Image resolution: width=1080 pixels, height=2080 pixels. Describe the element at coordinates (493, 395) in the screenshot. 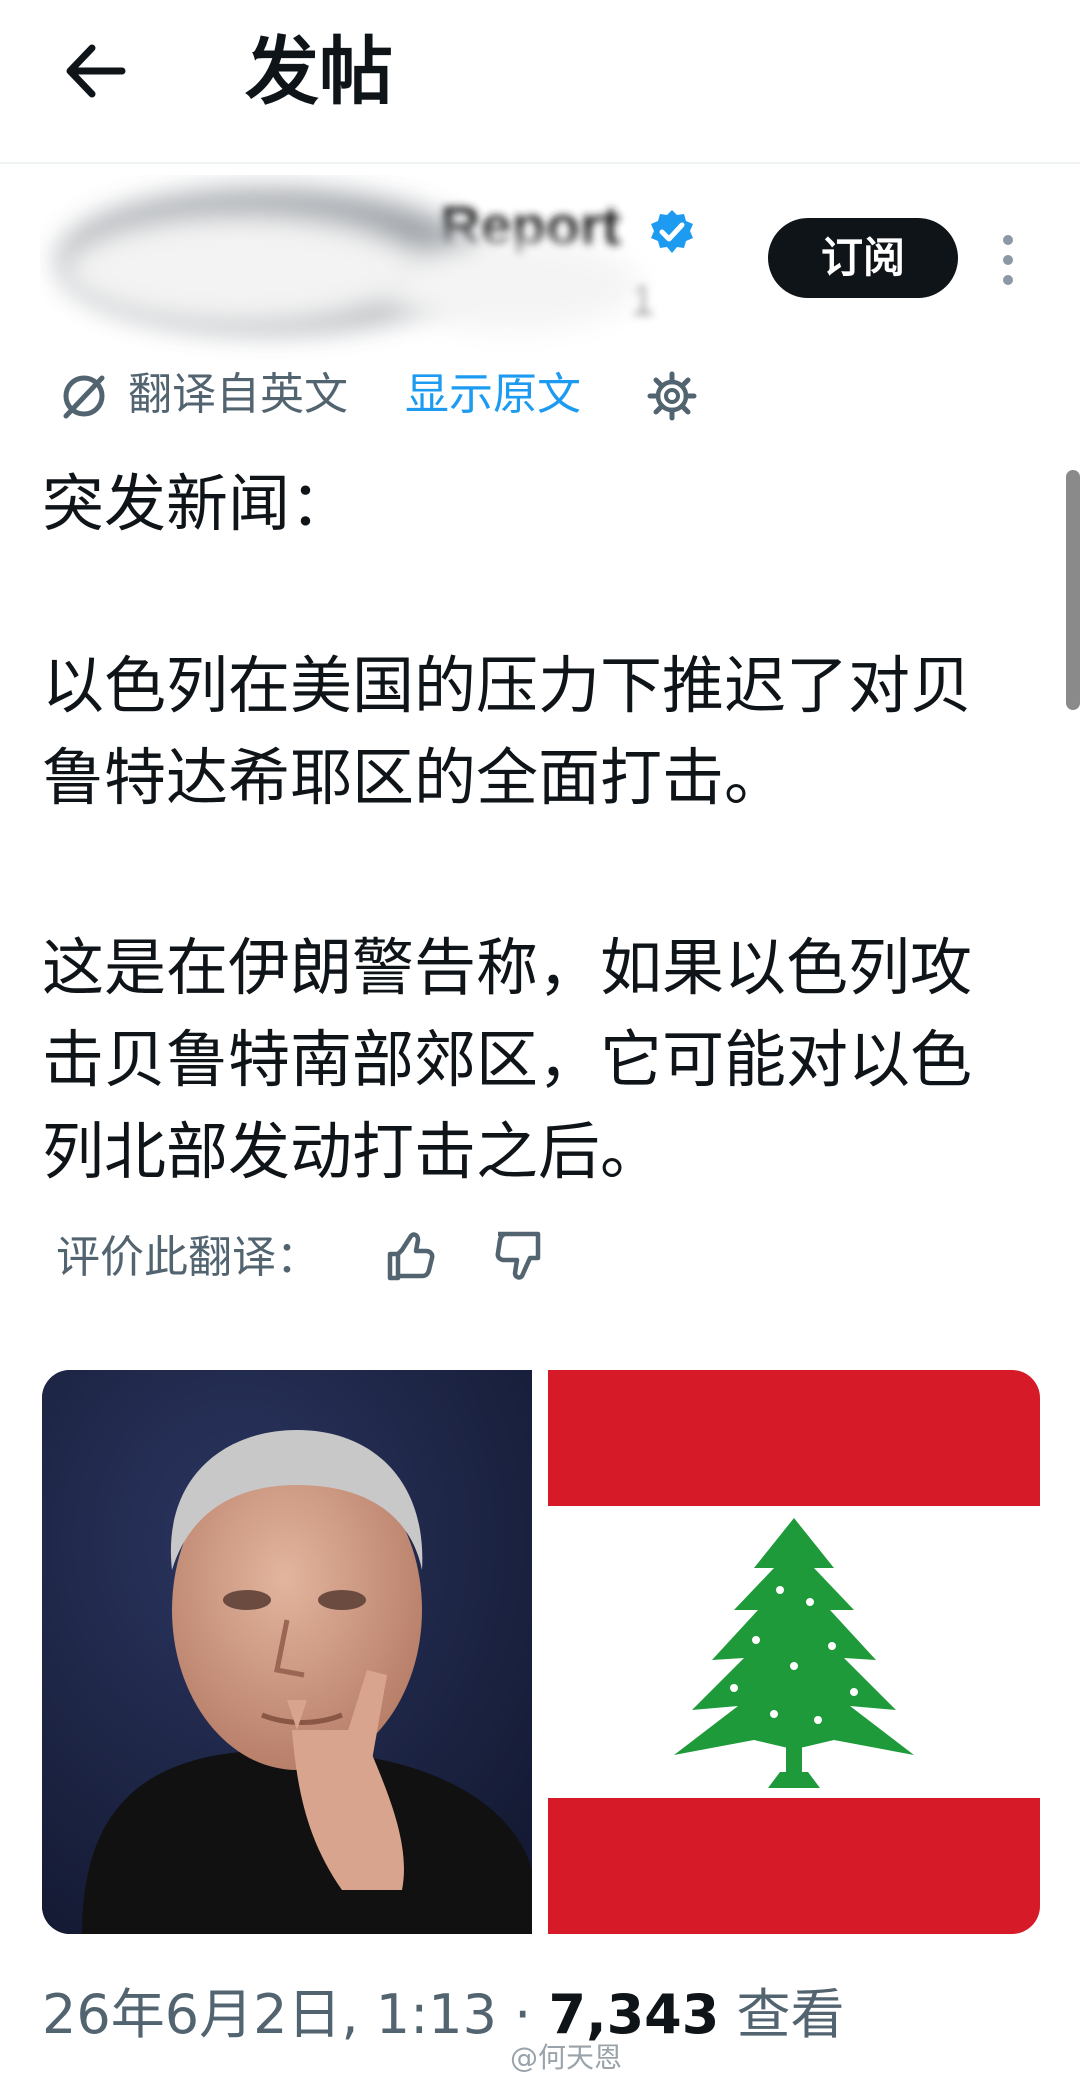

I see `show-original-link: 显示原文` at that location.